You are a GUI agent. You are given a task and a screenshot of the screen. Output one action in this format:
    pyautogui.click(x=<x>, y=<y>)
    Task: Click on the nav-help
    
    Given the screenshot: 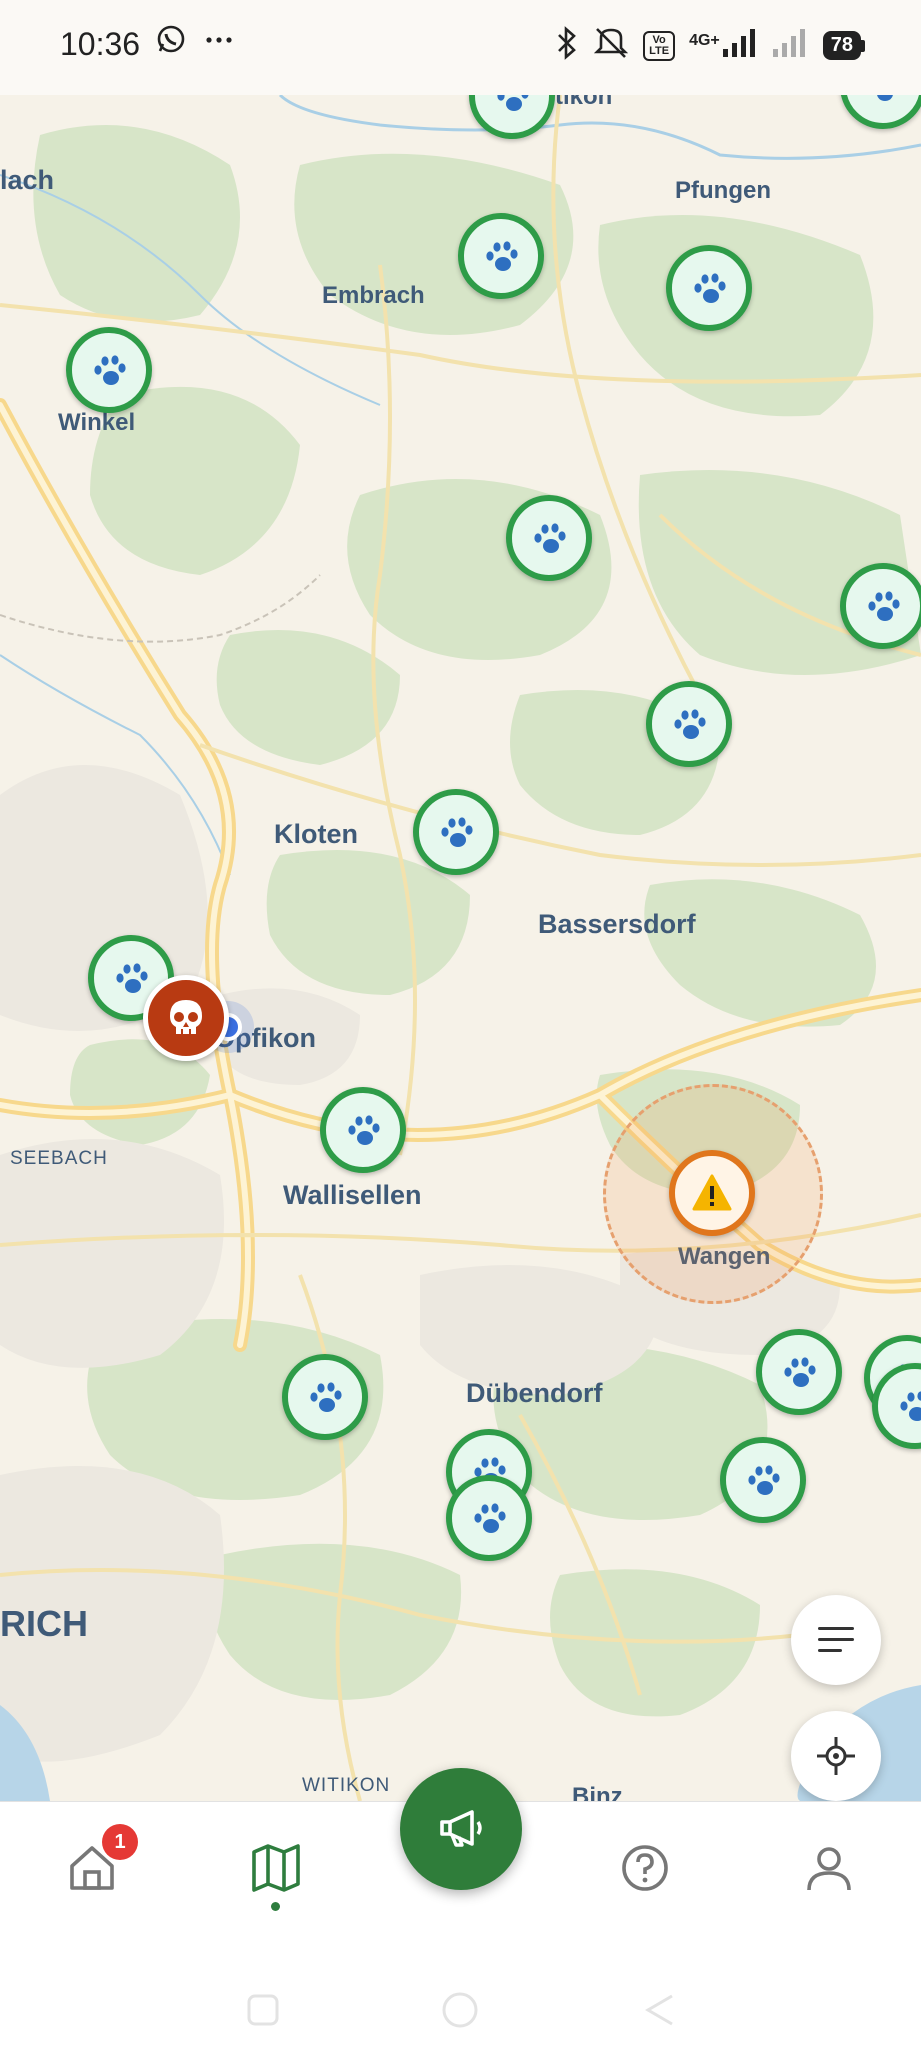 What is the action you would take?
    pyautogui.click(x=645, y=1868)
    